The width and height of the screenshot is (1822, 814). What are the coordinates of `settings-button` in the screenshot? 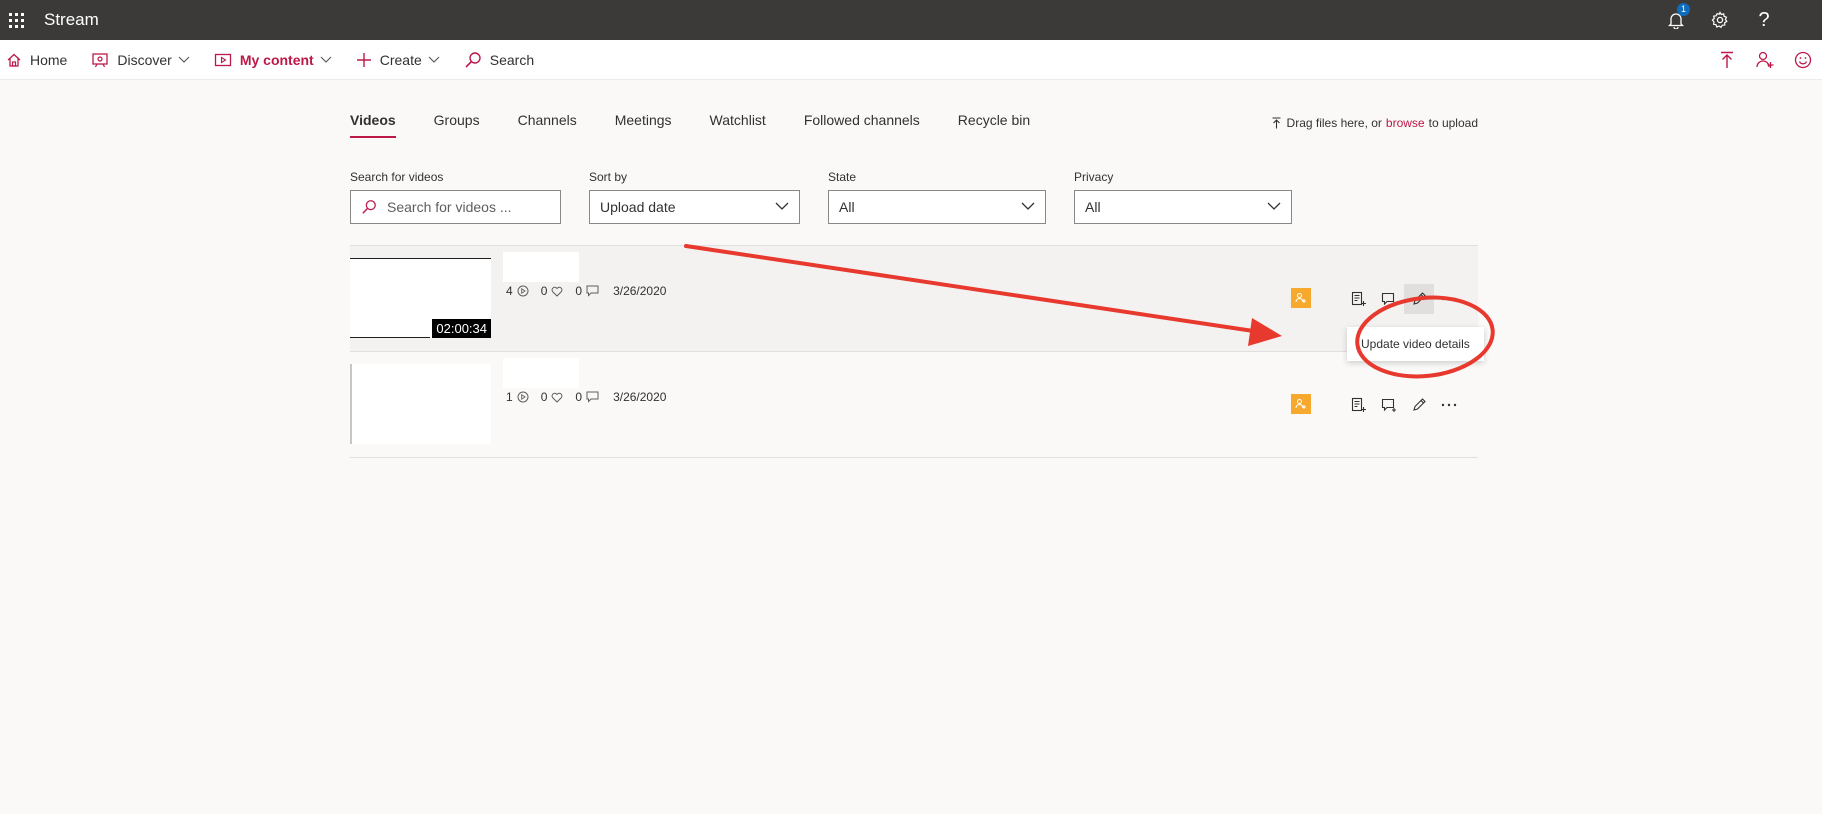 It's located at (1720, 20).